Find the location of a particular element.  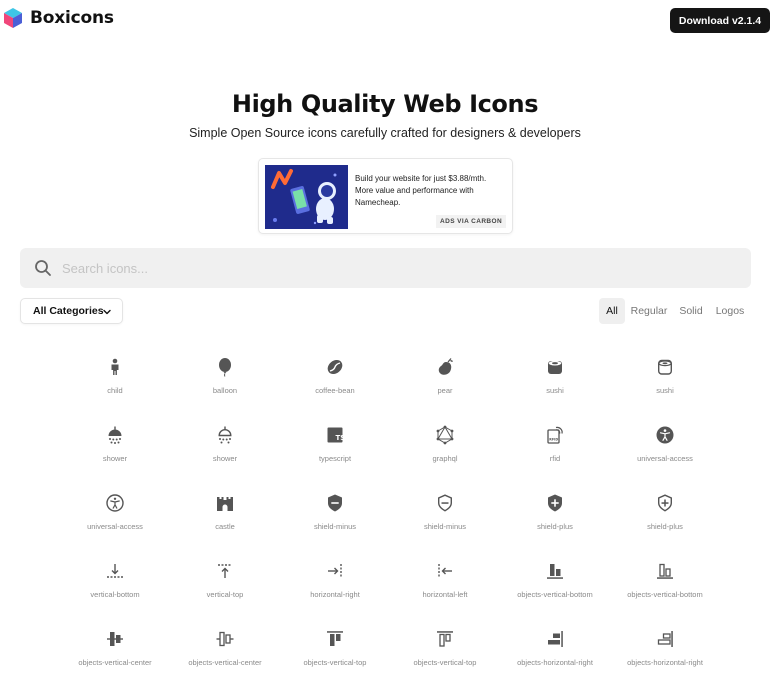

brand-logo: Boxicons is located at coordinates (59, 18).